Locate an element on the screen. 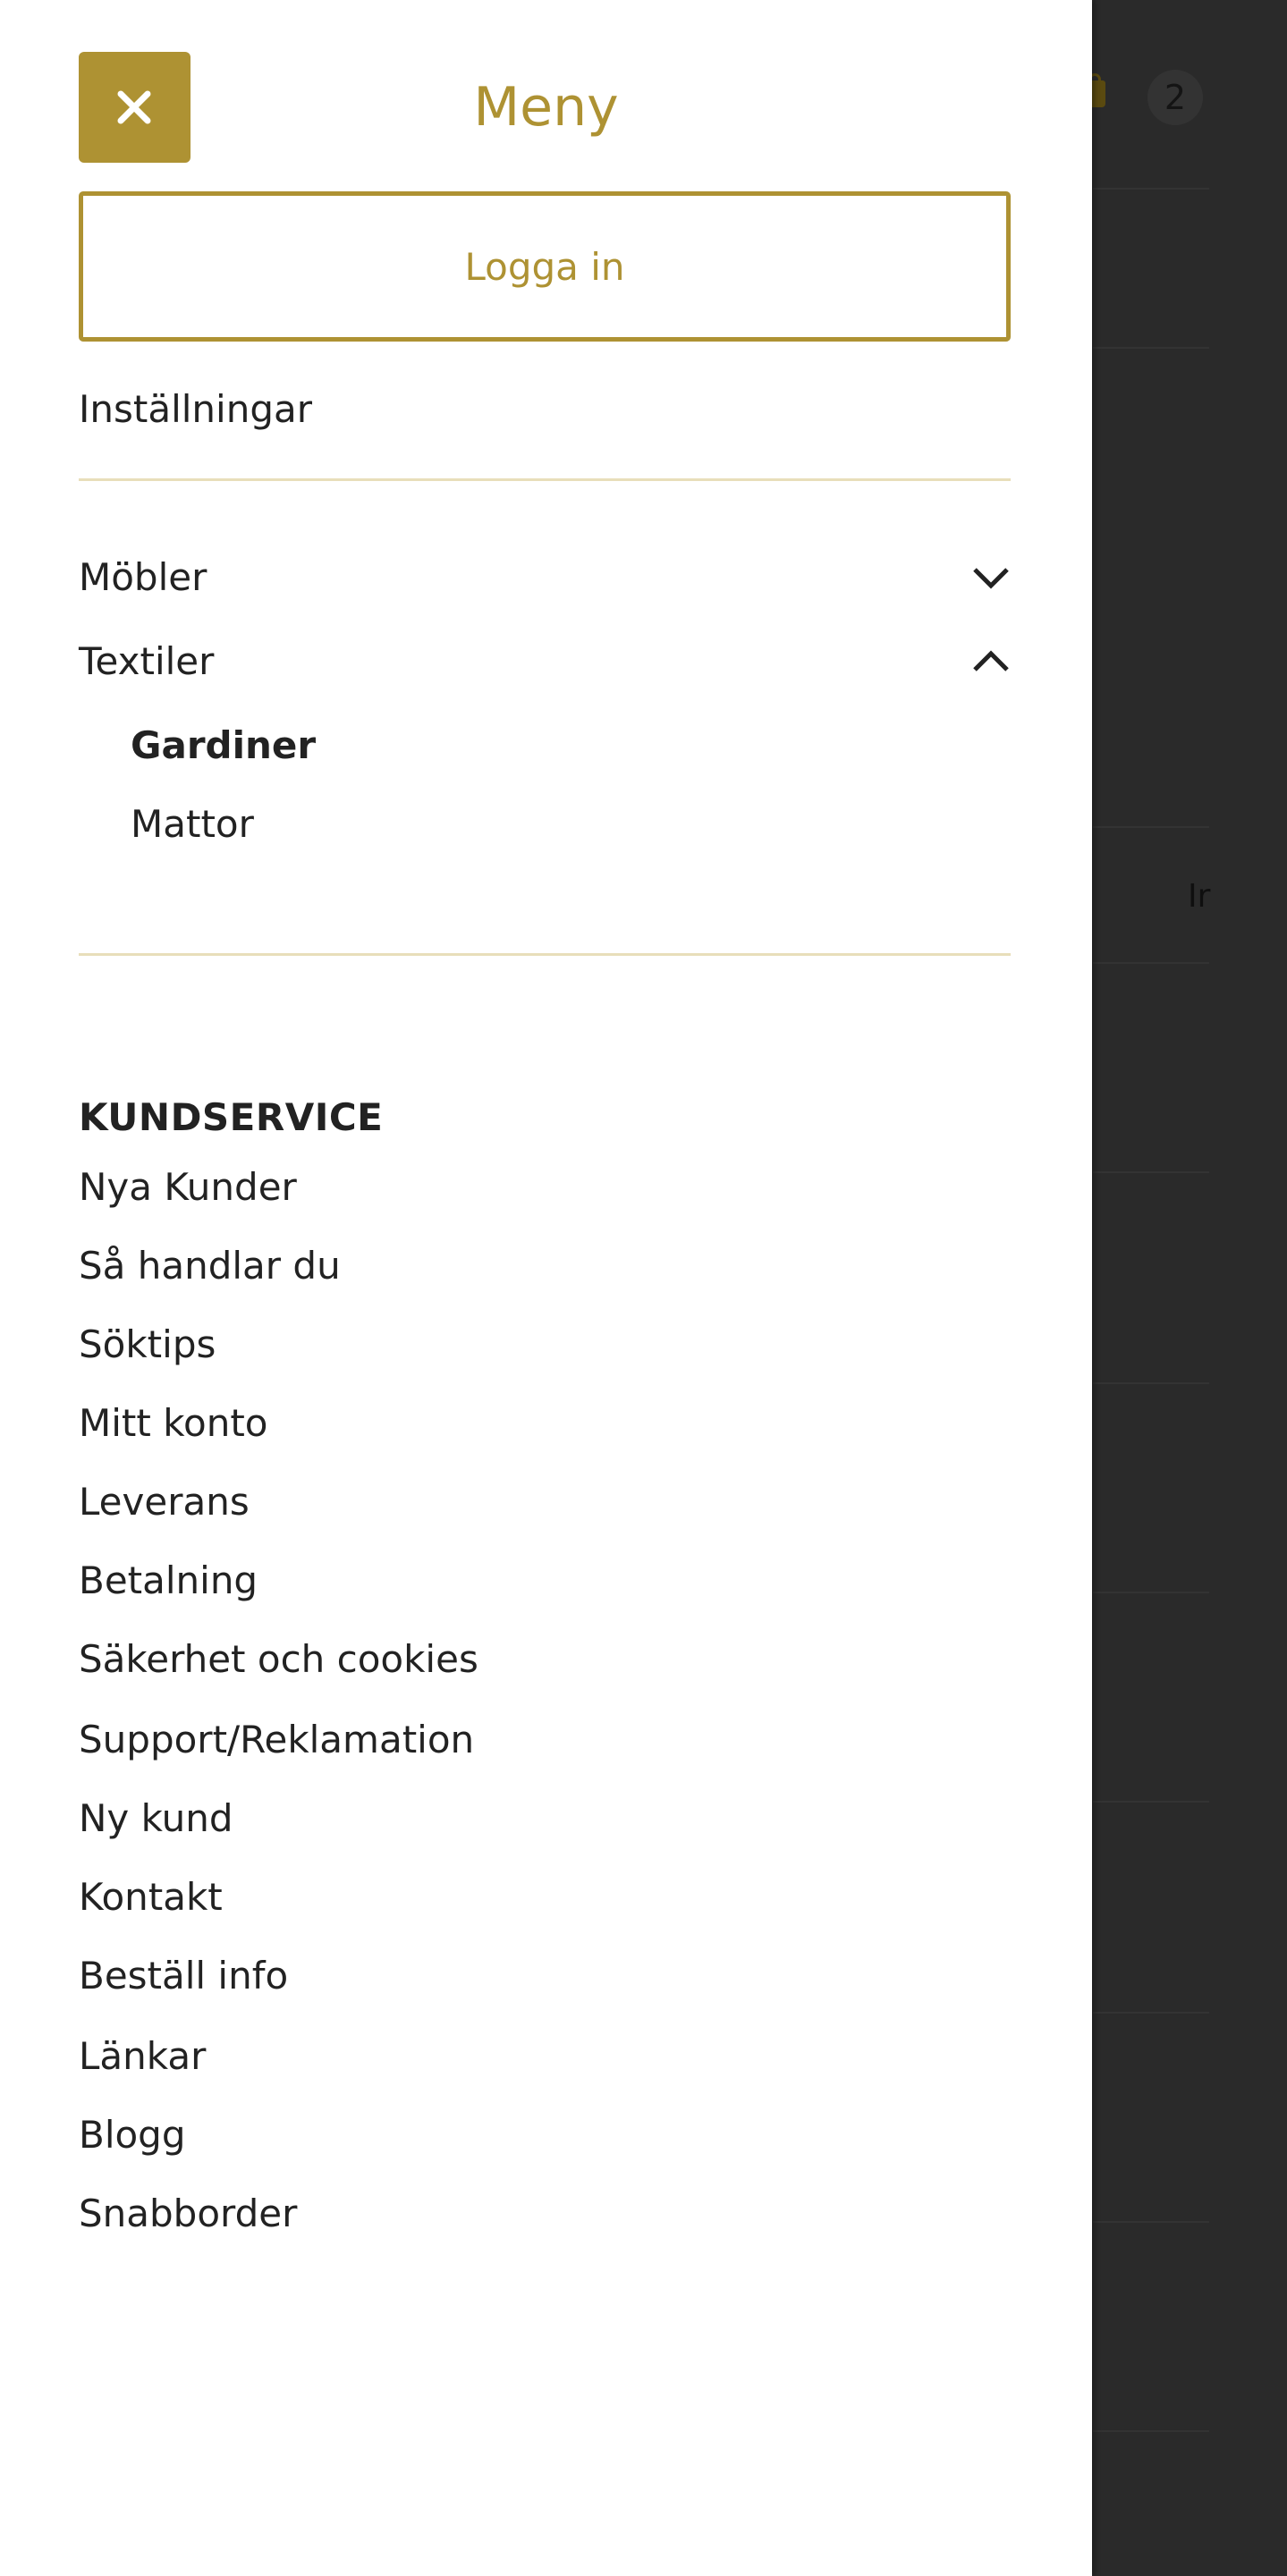 The image size is (1287, 2576). category-label: Möbler is located at coordinates (143, 577).